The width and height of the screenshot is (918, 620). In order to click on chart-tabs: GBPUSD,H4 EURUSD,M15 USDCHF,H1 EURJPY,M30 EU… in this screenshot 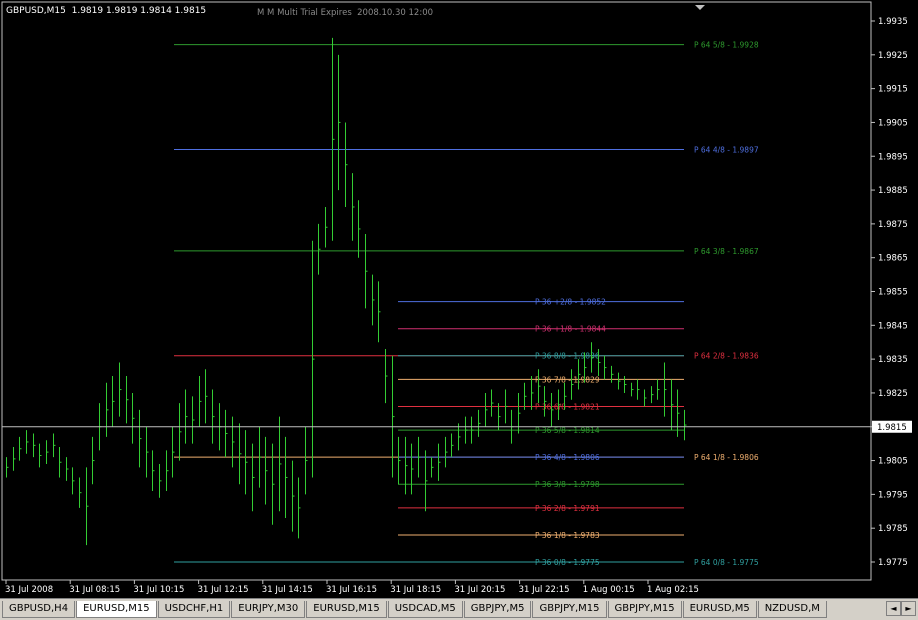, I will do `click(415, 610)`.